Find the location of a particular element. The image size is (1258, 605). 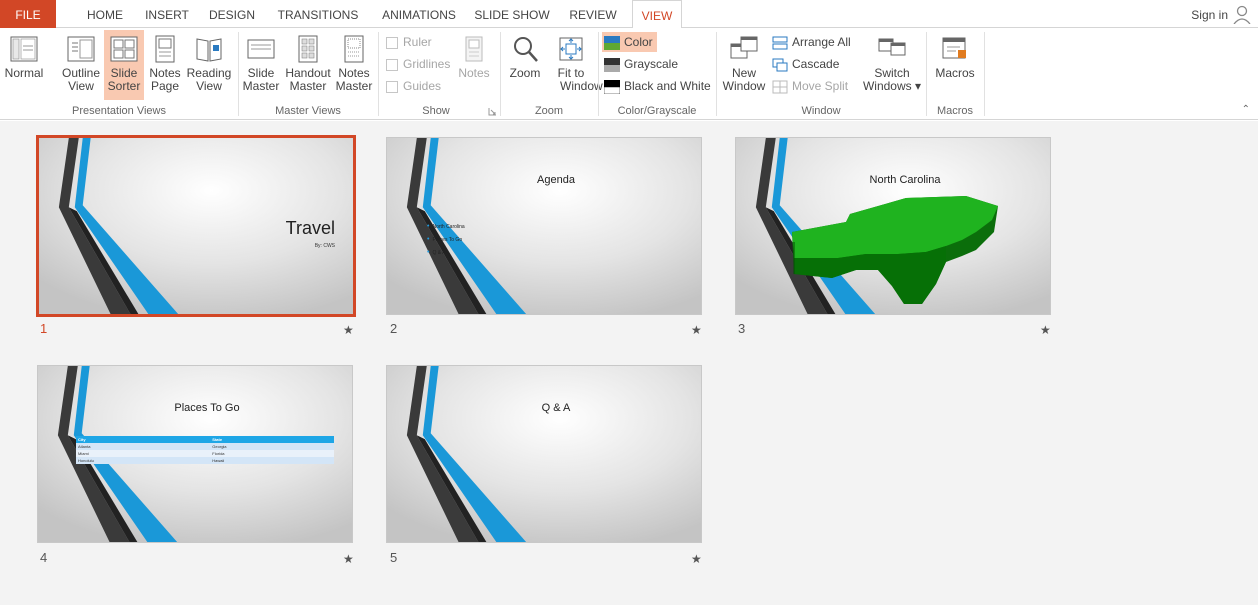

guides-checkbox: Guides is located at coordinates (413, 86).